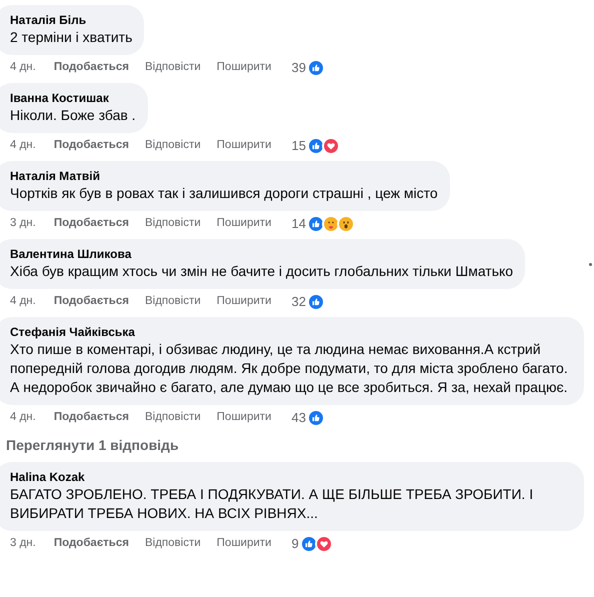  Describe the element at coordinates (298, 302) in the screenshot. I see `reaction-count: 32` at that location.